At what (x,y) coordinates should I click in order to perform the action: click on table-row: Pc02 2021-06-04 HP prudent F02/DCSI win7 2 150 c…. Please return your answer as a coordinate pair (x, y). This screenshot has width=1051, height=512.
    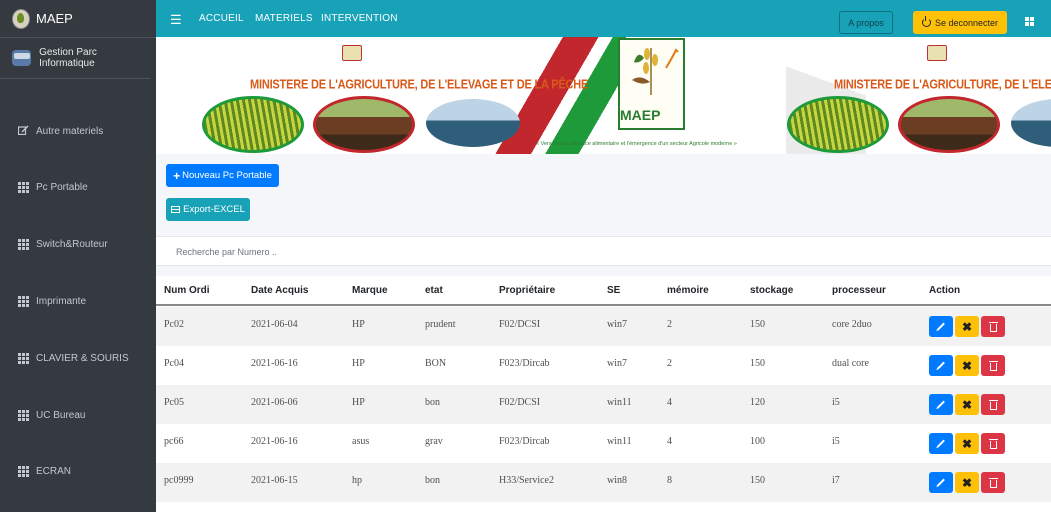
    Looking at the image, I should click on (603, 326).